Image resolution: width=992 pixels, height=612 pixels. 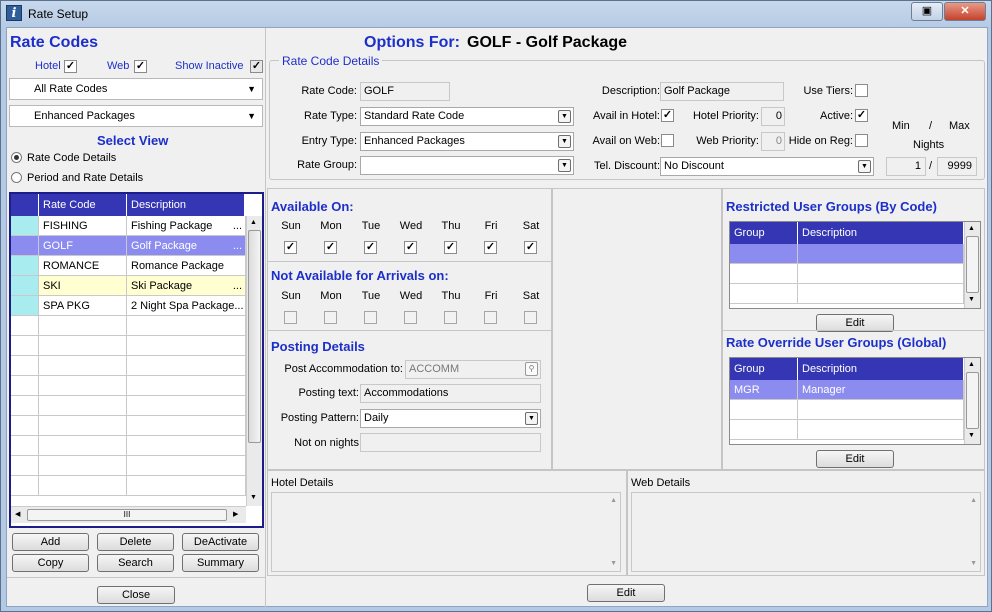 What do you see at coordinates (135, 563) in the screenshot?
I see `search-button: Search` at bounding box center [135, 563].